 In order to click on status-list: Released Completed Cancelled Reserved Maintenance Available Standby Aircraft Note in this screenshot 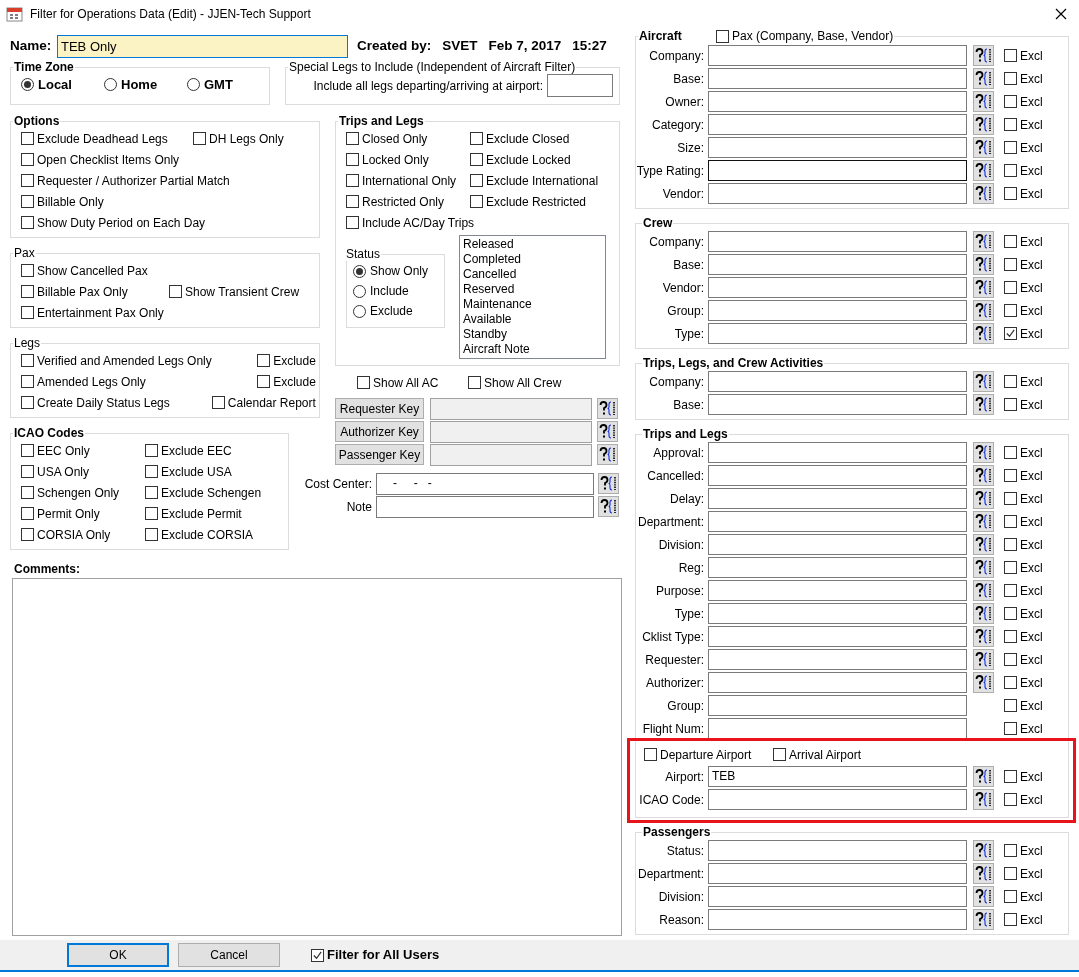, I will do `click(532, 297)`.